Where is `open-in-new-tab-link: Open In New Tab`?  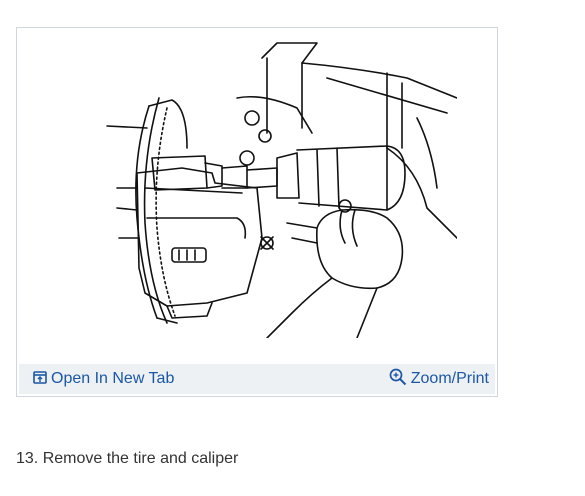 open-in-new-tab-link: Open In New Tab is located at coordinates (103, 379).